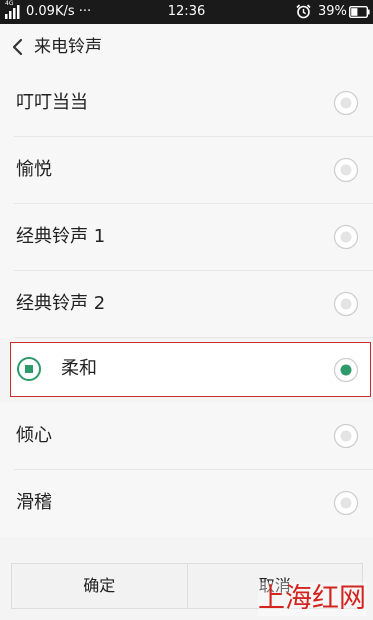 The height and width of the screenshot is (620, 373). Describe the element at coordinates (79, 368) in the screenshot. I see `ringtone-label: 柔和` at that location.